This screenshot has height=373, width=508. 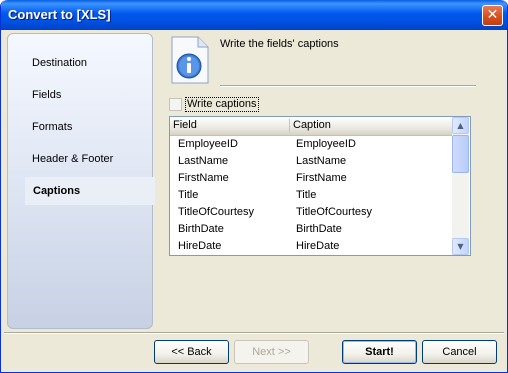 What do you see at coordinates (175, 104) in the screenshot?
I see `write-captions-checkbox` at bounding box center [175, 104].